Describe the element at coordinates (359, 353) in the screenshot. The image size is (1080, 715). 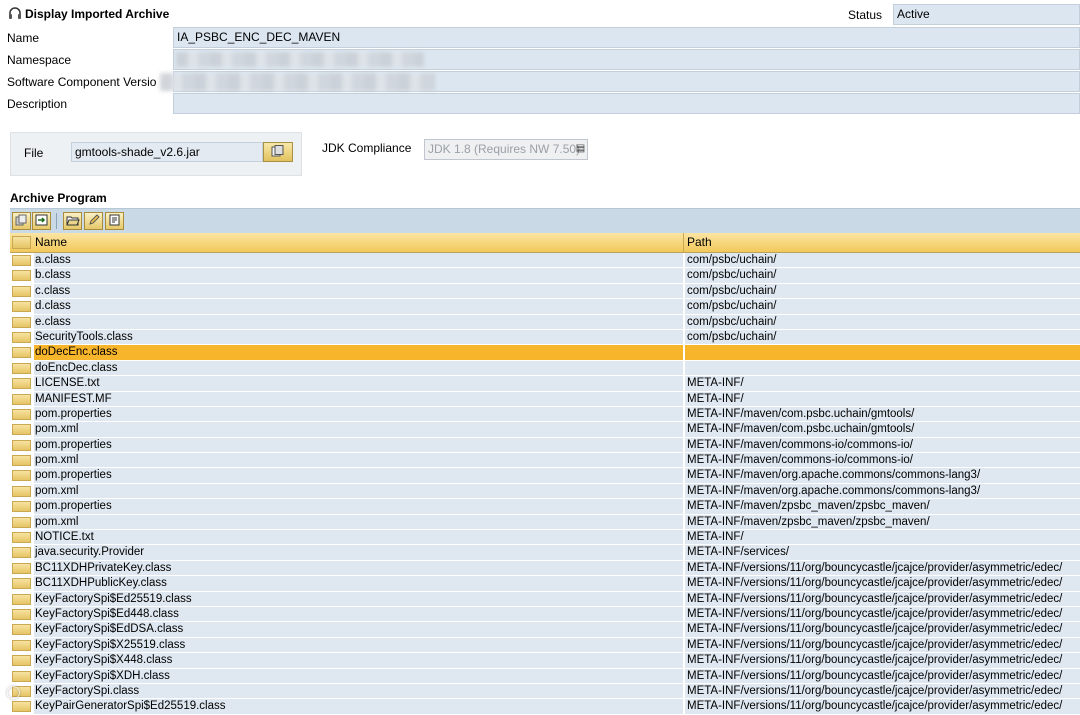
I see `cell-name: doDecEnc.class` at that location.